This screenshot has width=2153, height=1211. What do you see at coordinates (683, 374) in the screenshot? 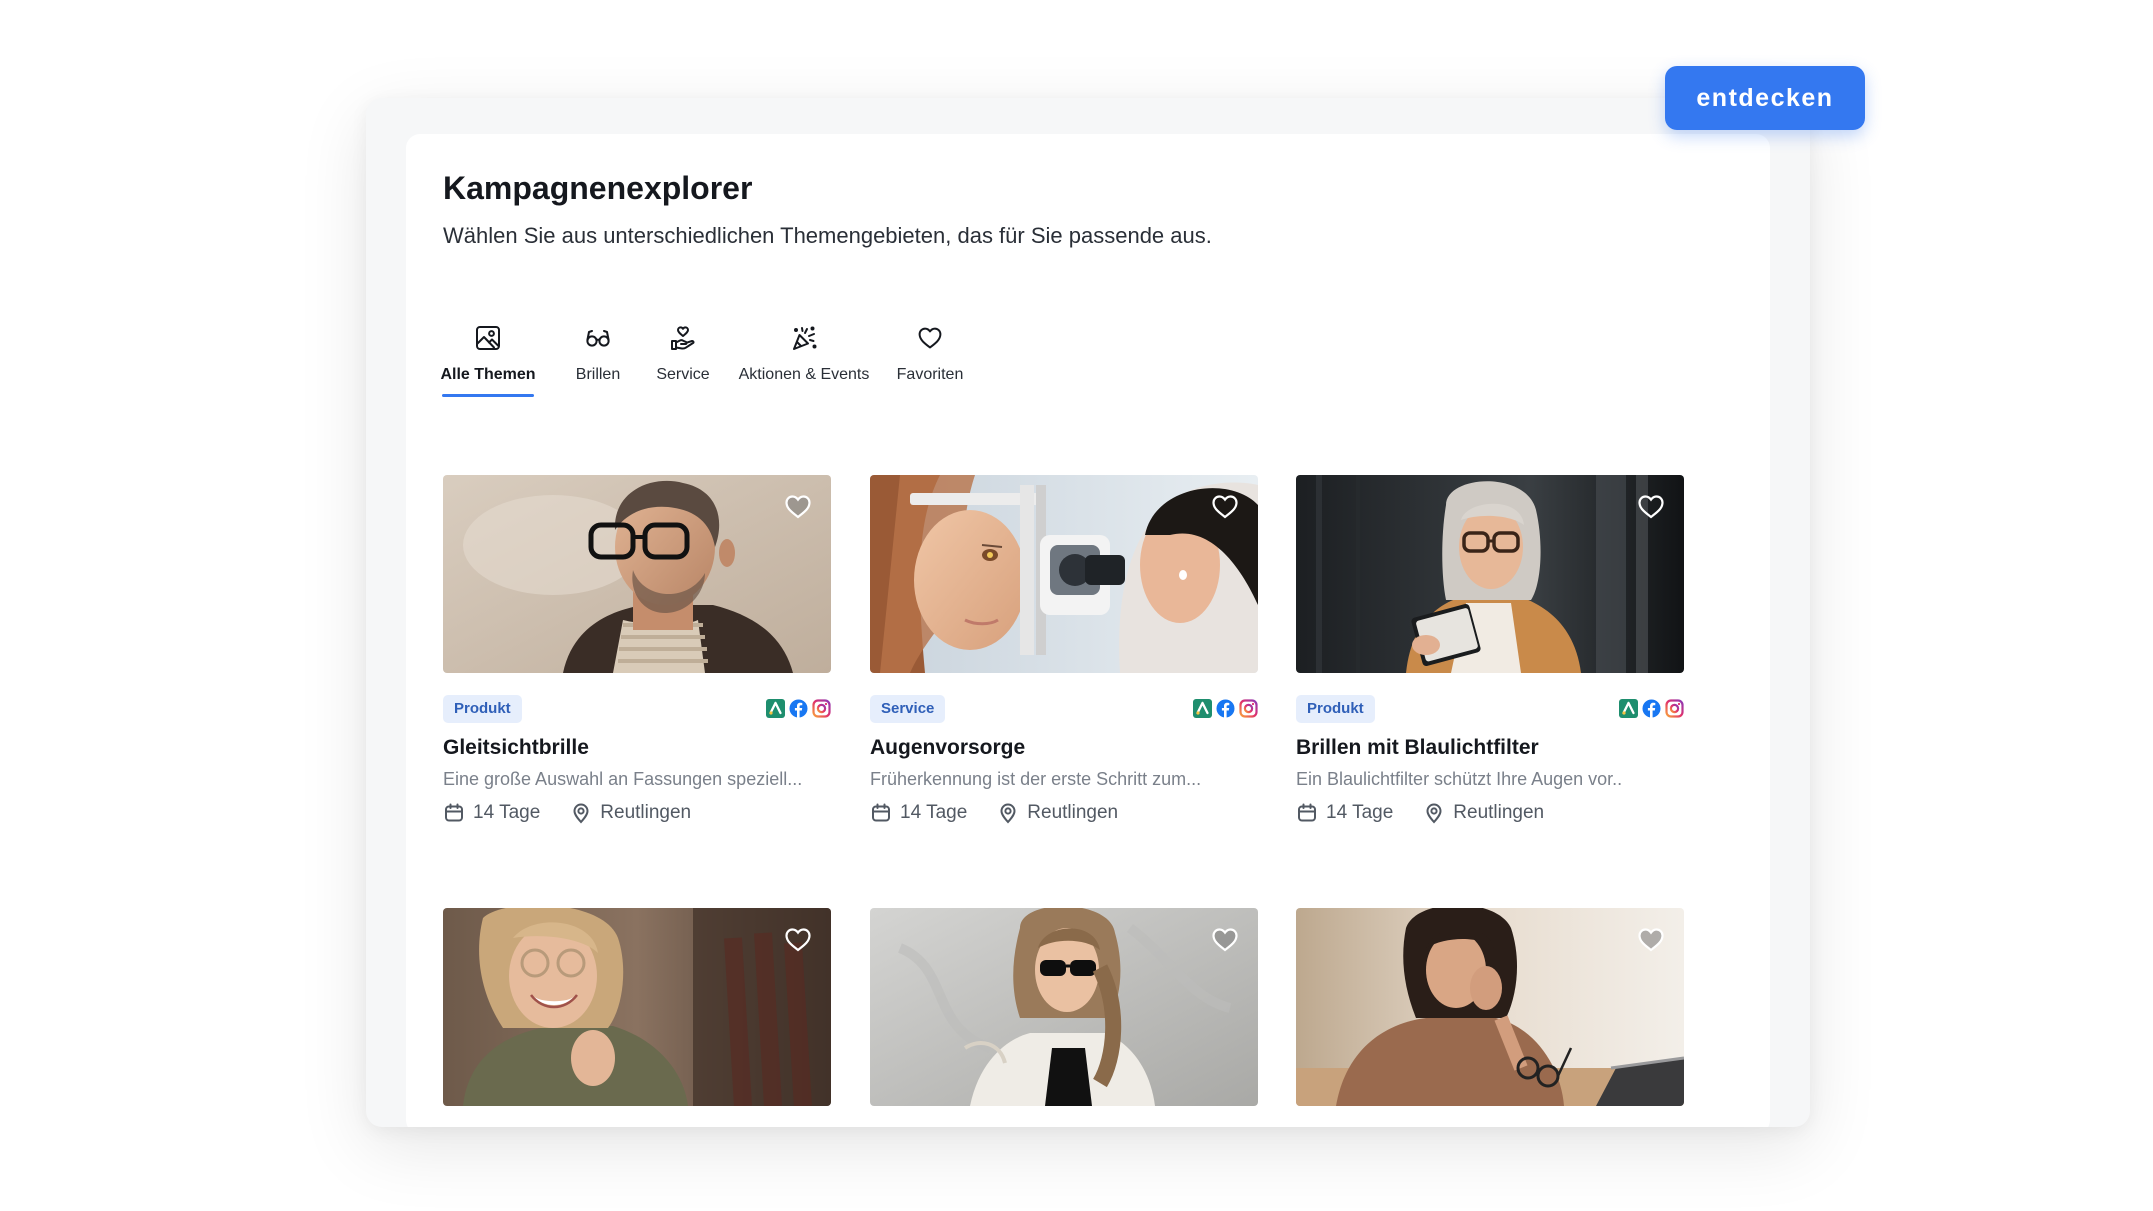
I see `tab-label: Service` at bounding box center [683, 374].